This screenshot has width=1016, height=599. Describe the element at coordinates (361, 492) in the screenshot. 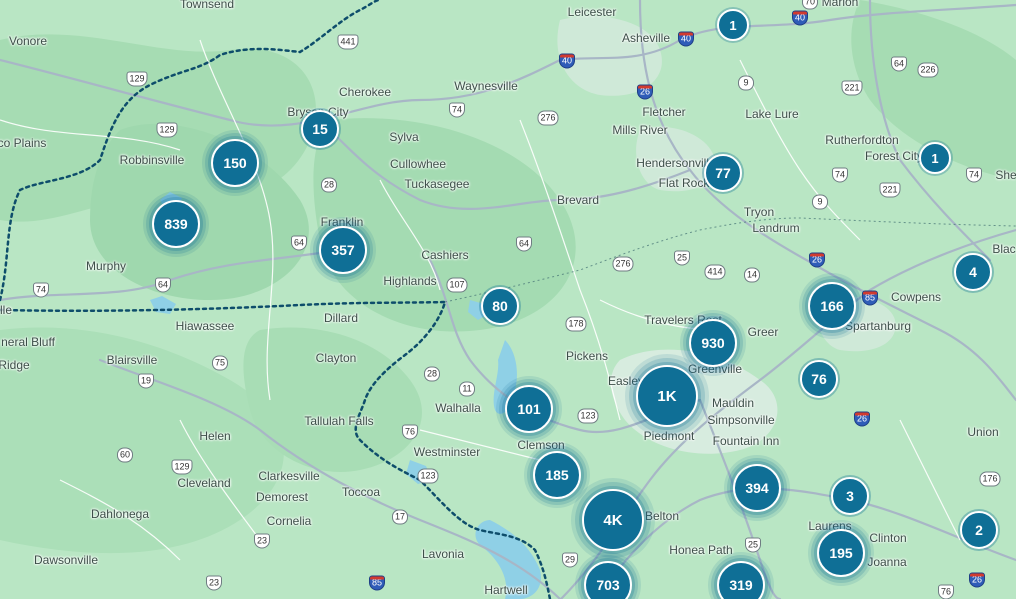

I see `place-label-toccoa: Toccoa` at that location.